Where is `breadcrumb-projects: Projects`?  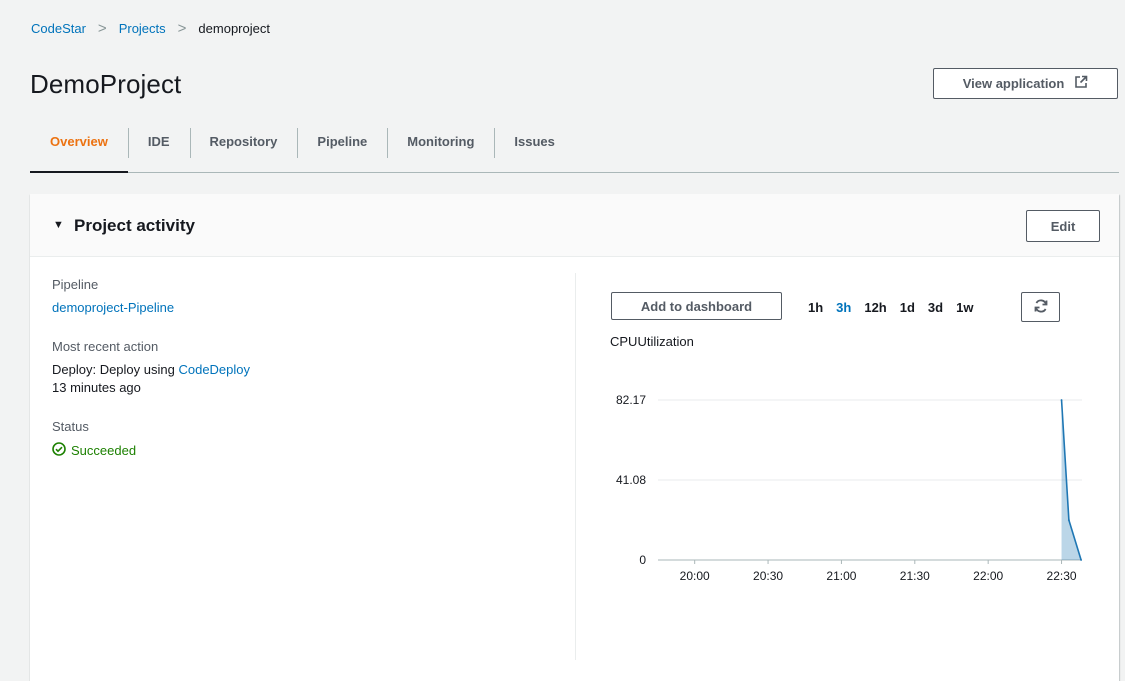
breadcrumb-projects: Projects is located at coordinates (142, 28).